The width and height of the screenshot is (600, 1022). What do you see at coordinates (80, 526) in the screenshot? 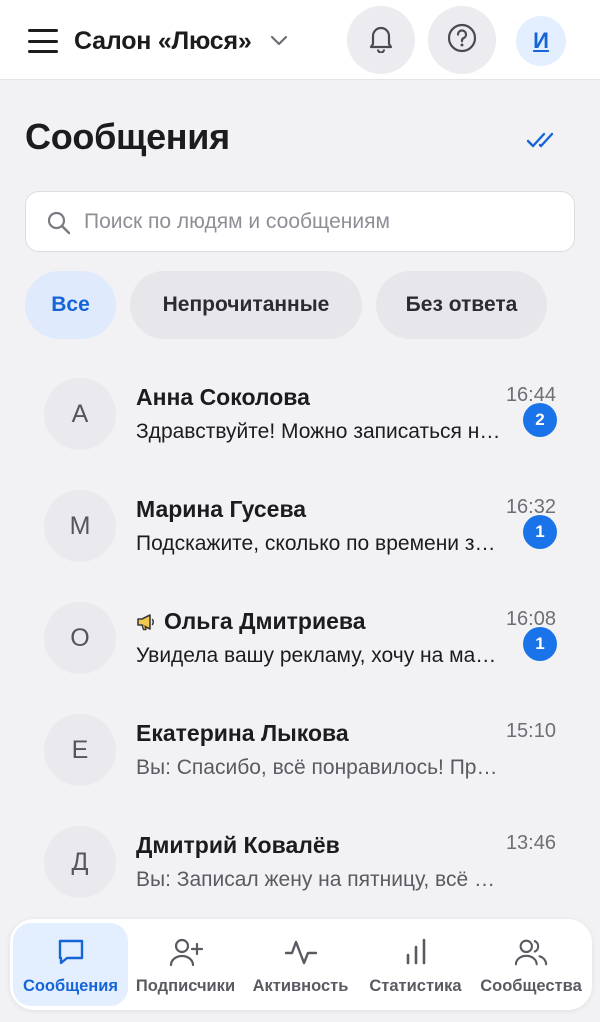
I see `avatar: М` at bounding box center [80, 526].